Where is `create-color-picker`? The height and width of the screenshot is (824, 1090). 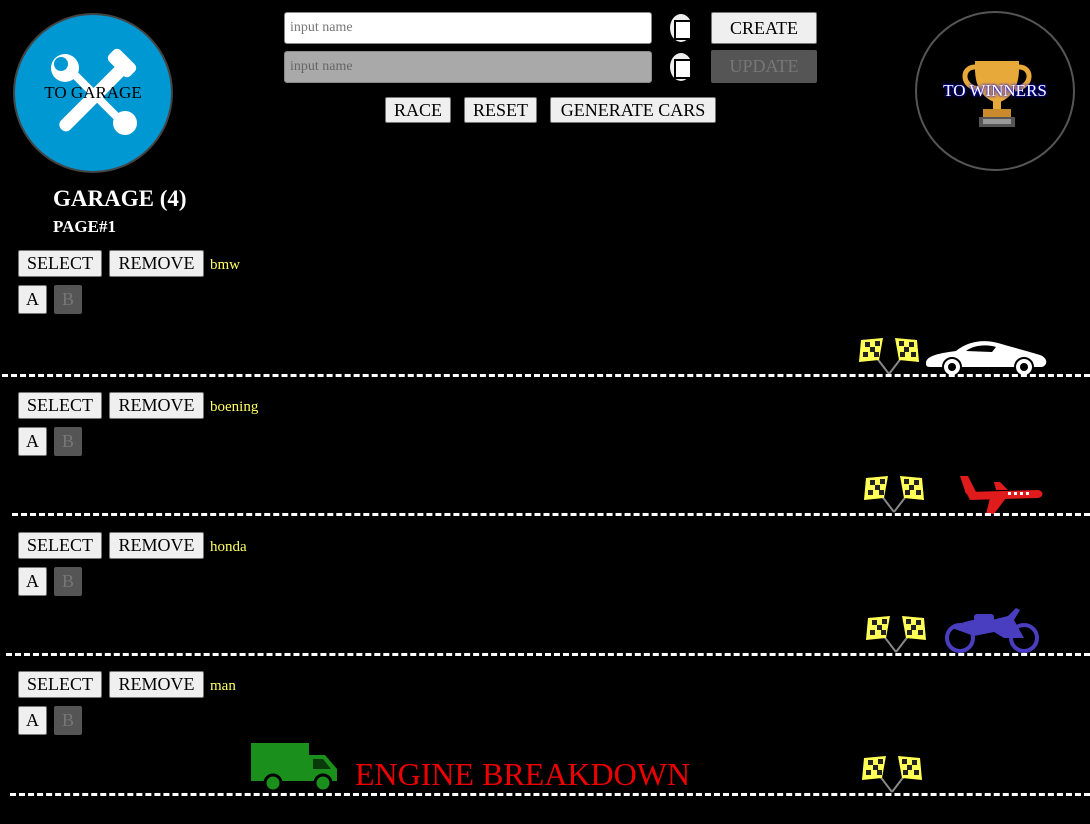 create-color-picker is located at coordinates (681, 28).